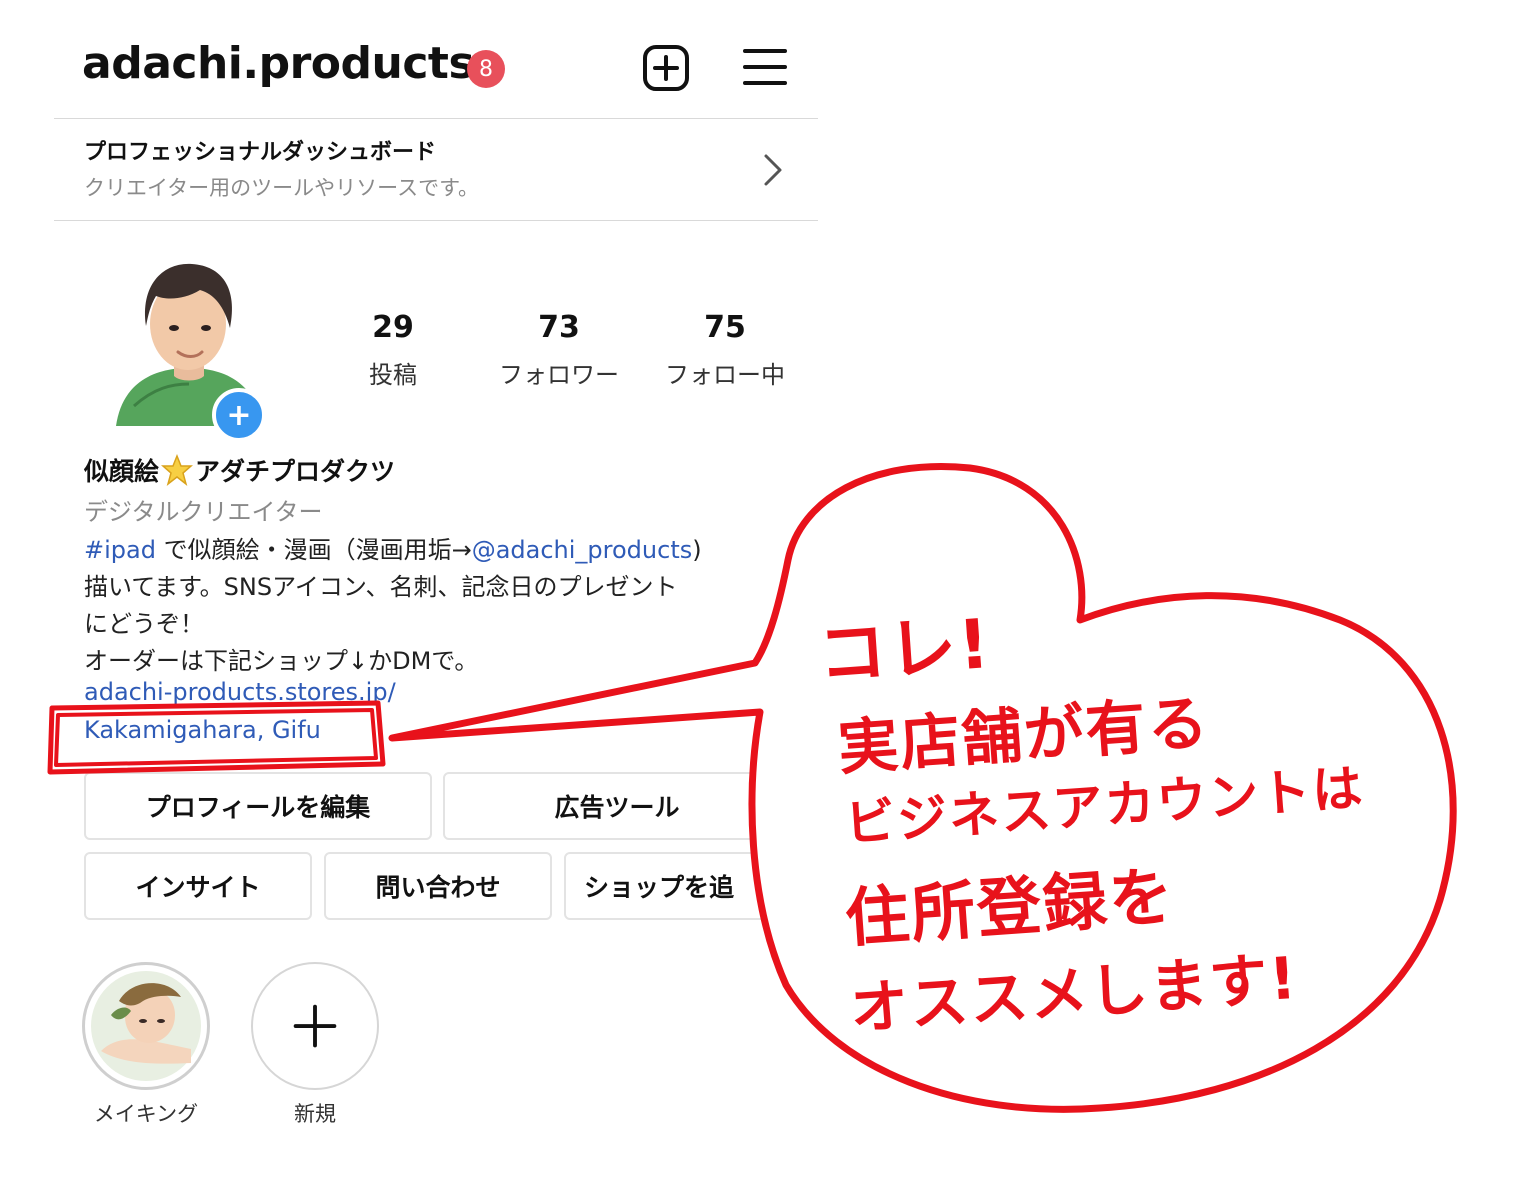  What do you see at coordinates (144, 624) in the screenshot?
I see `bio-line: にどうぞ！` at bounding box center [144, 624].